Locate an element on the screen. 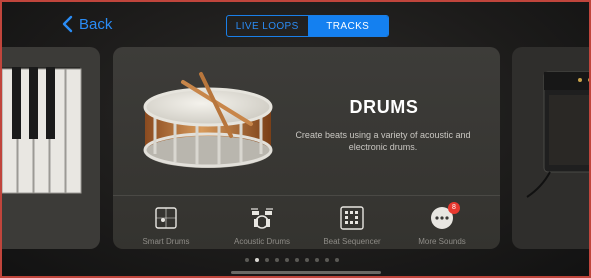 The height and width of the screenshot is (278, 591). drum-kit-icon is located at coordinates (262, 218).